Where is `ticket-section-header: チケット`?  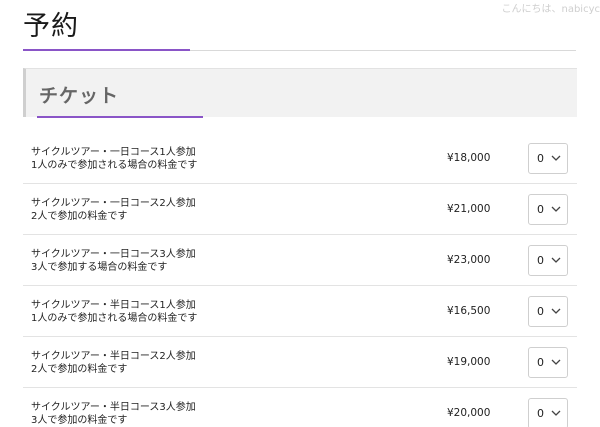 ticket-section-header: チケット is located at coordinates (300, 92).